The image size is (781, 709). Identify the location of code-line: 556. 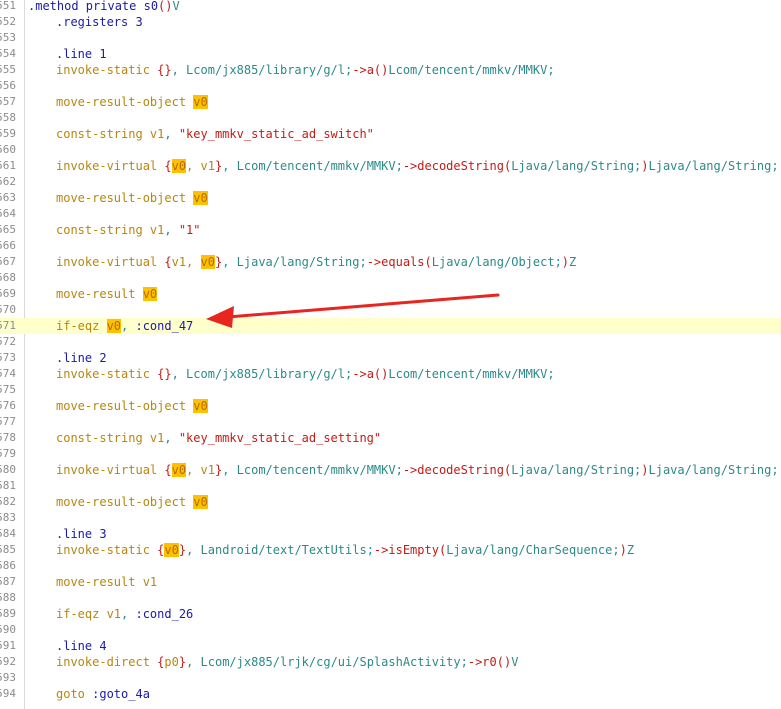
(390, 86).